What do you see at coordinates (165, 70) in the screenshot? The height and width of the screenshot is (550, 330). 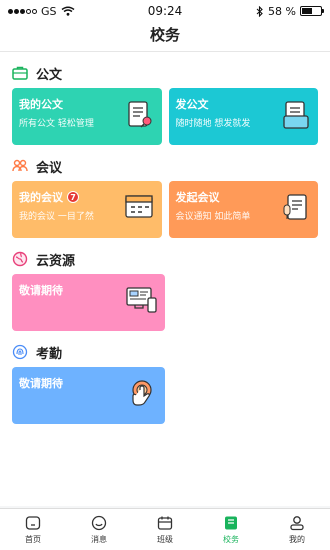 I see `section-doc-header: 公文` at bounding box center [165, 70].